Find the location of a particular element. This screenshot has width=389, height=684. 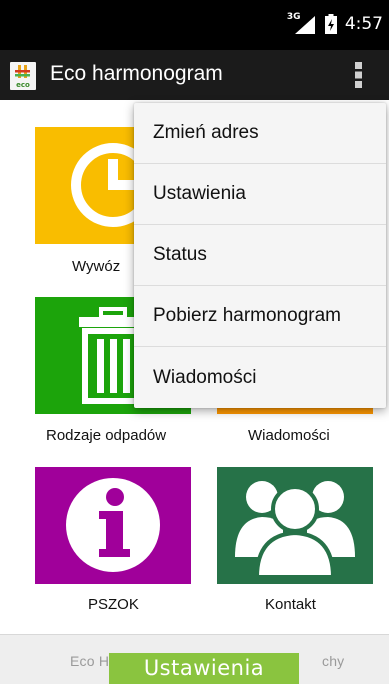

status-indicators: 3G 4:57 is located at coordinates (334, 23).